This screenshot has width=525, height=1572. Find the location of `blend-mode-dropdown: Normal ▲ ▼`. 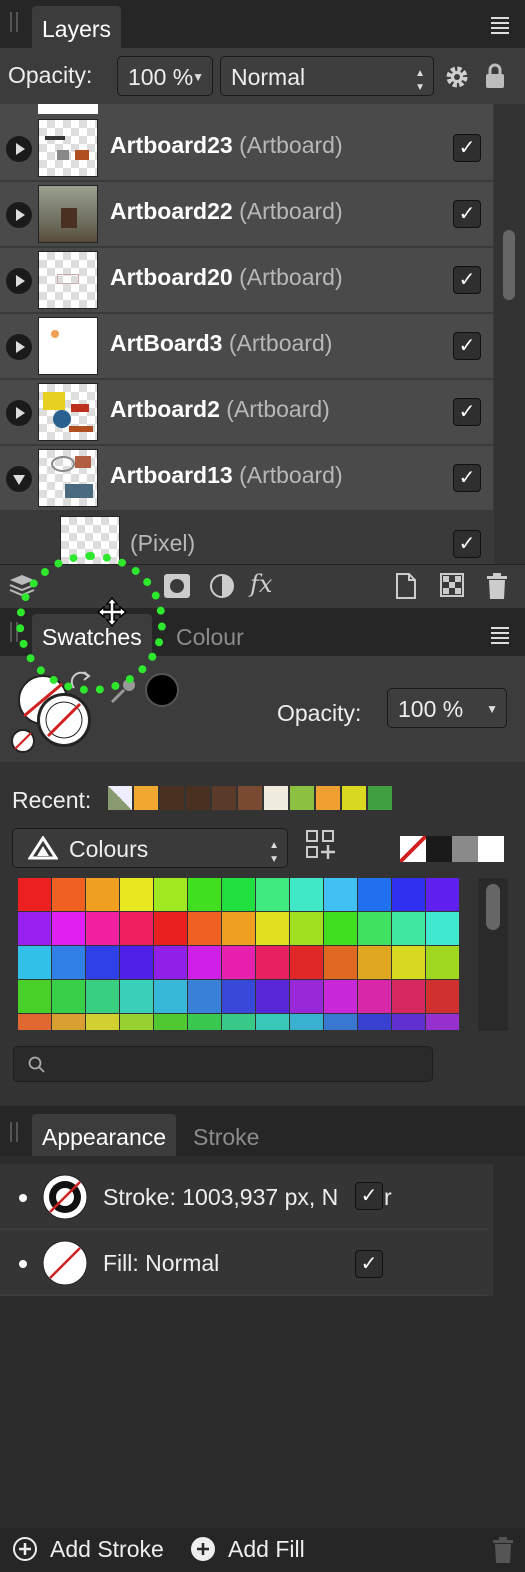

blend-mode-dropdown: Normal ▲ ▼ is located at coordinates (327, 76).